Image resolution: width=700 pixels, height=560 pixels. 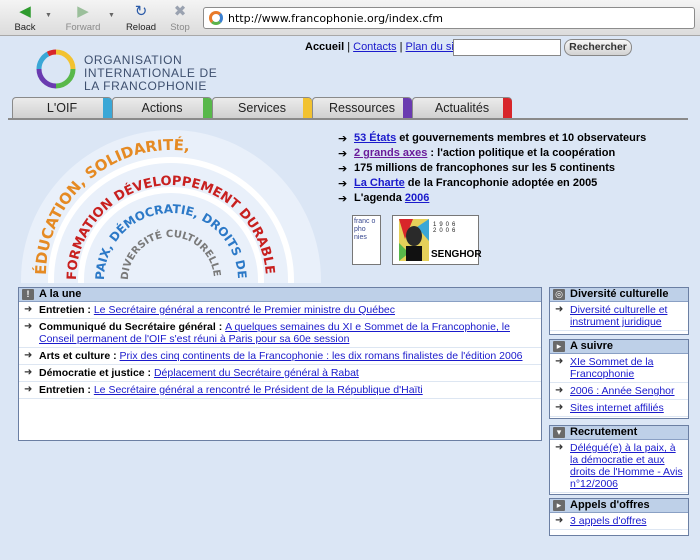 What do you see at coordinates (141, 11) in the screenshot?
I see `reload-icon: ↻` at bounding box center [141, 11].